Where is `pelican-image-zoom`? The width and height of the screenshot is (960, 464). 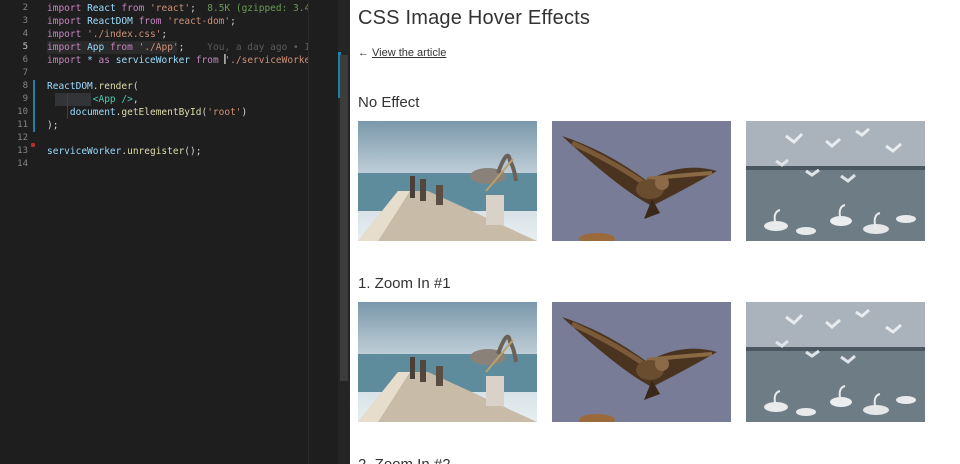
pelican-image-zoom is located at coordinates (447, 362).